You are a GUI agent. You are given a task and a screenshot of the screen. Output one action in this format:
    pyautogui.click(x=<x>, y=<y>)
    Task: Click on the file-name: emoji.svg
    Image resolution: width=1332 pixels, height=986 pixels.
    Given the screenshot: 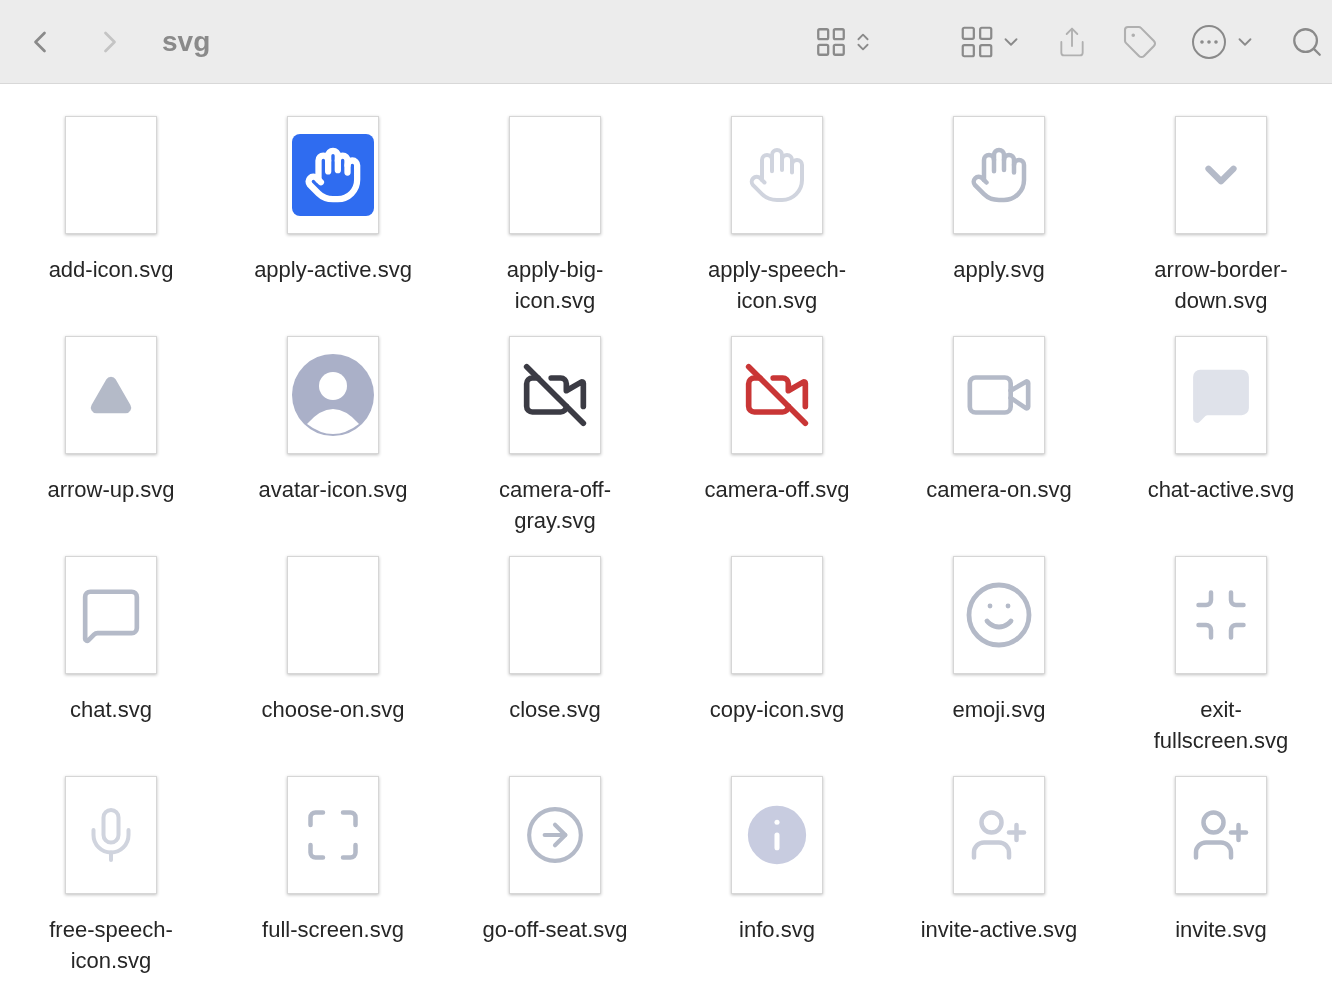 What is the action you would take?
    pyautogui.click(x=999, y=709)
    